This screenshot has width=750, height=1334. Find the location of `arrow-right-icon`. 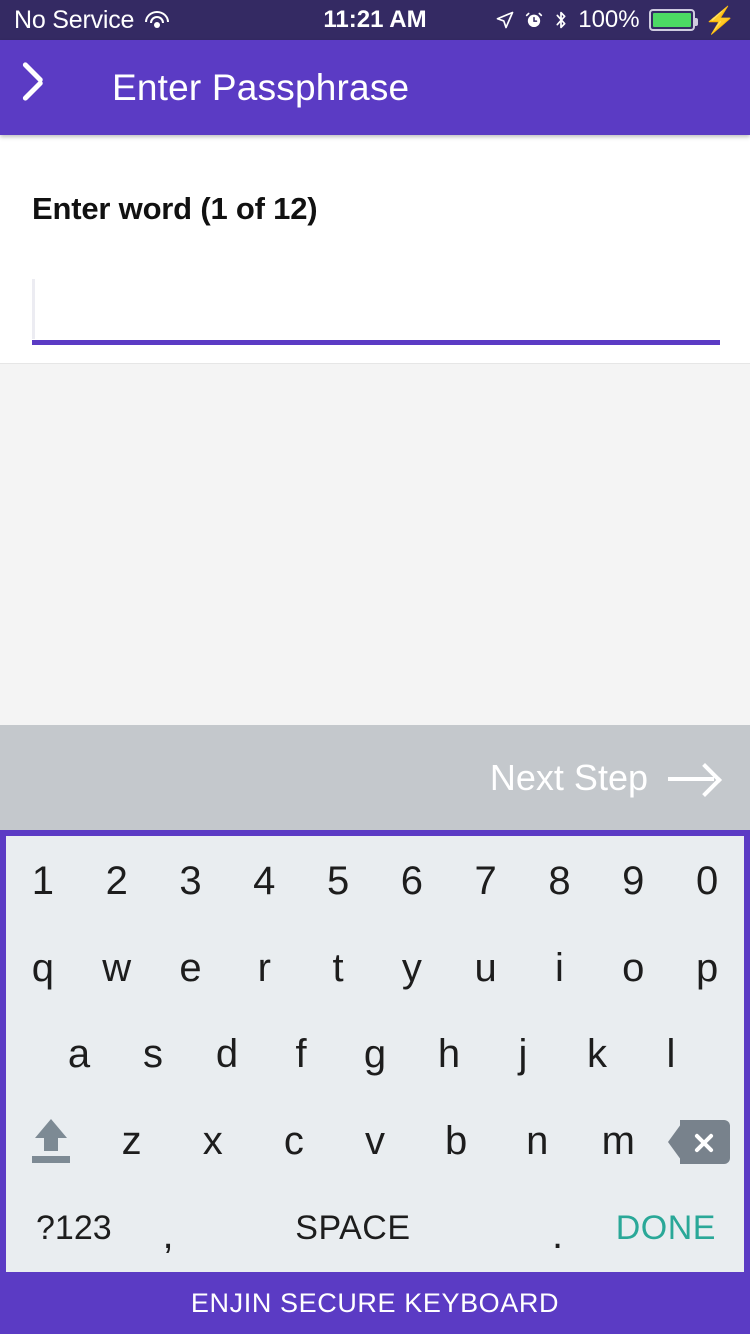

arrow-right-icon is located at coordinates (694, 778).